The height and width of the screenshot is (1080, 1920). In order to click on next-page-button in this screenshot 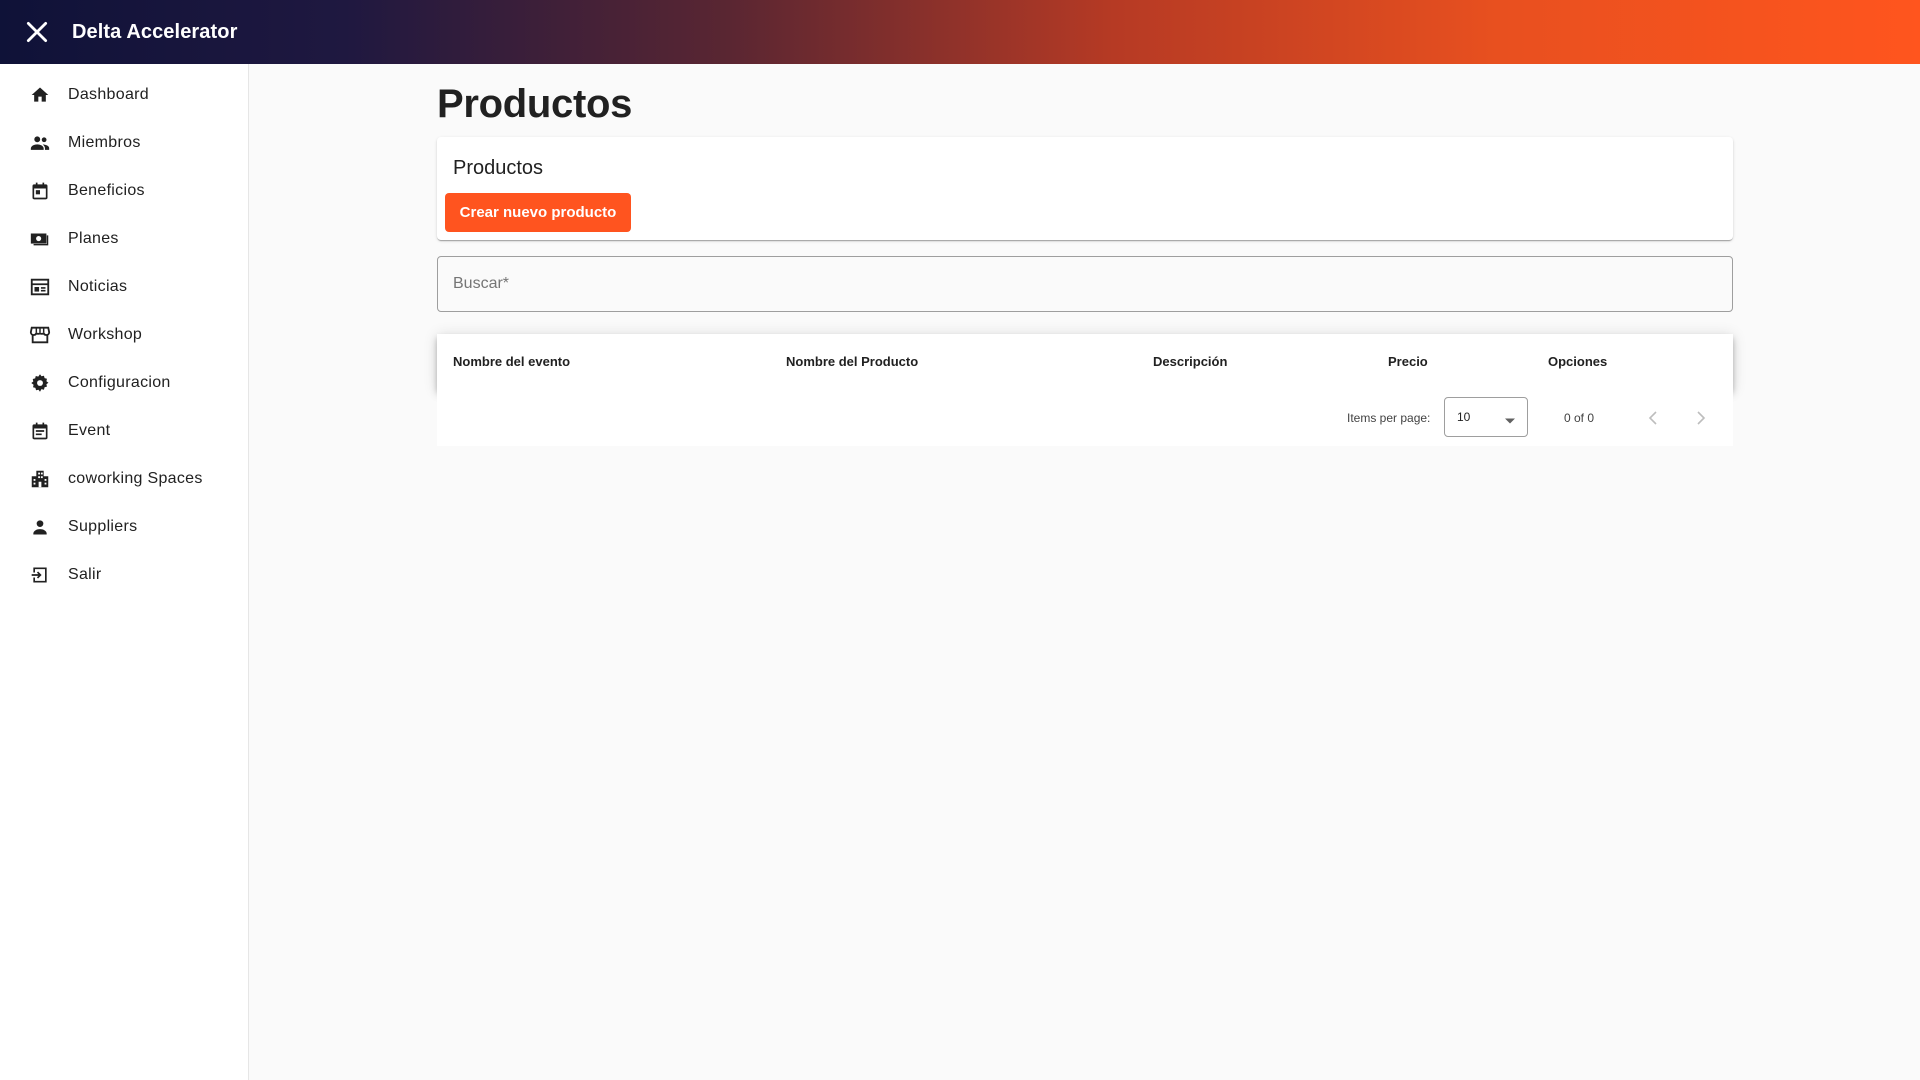, I will do `click(1701, 418)`.